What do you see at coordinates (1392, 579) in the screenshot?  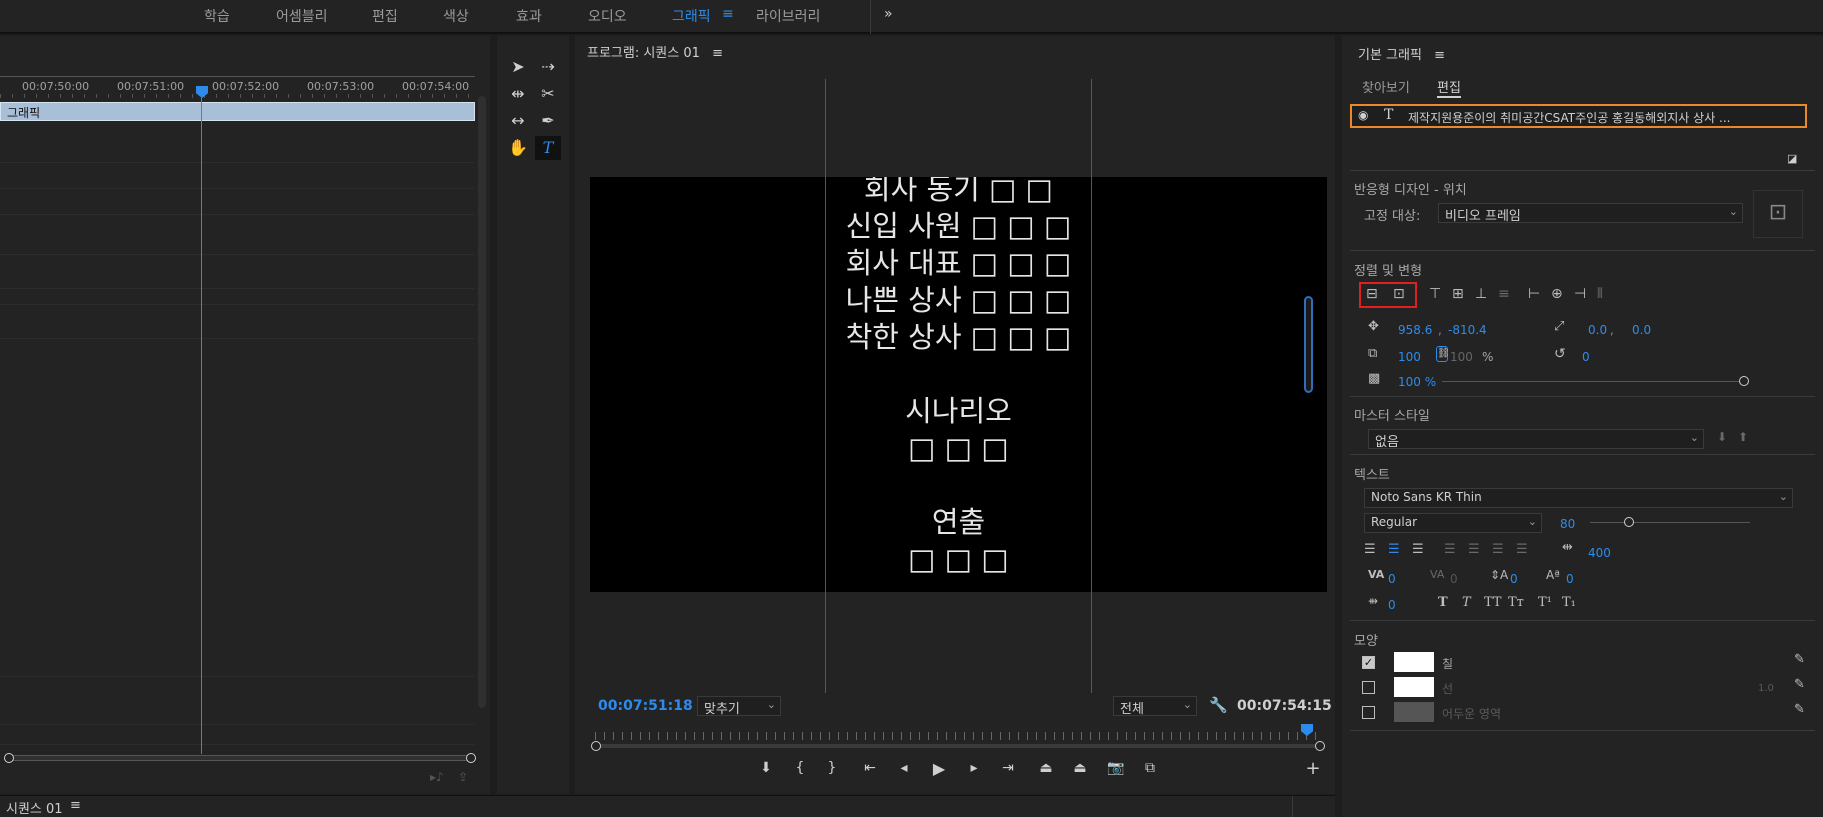 I see `kerning-value: 0` at bounding box center [1392, 579].